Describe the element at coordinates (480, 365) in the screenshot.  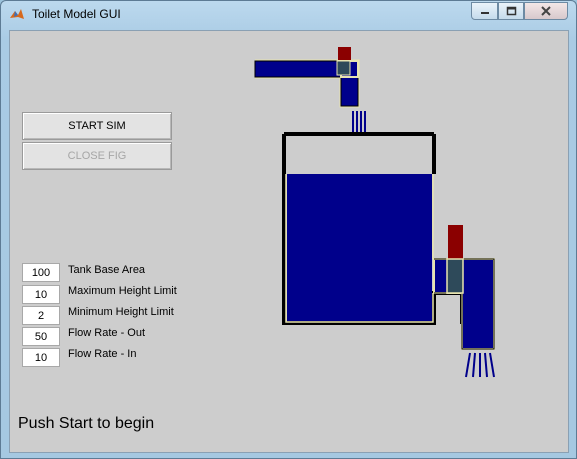
I see `outlet-stream` at that location.